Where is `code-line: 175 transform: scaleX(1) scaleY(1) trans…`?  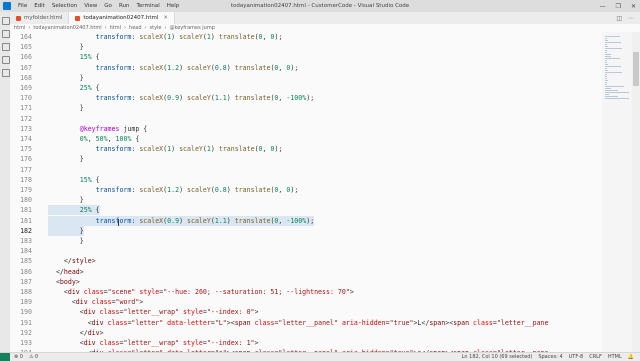
code-line: 175 transform: scaleX(1) scaleY(1) trans… is located at coordinates (306, 149).